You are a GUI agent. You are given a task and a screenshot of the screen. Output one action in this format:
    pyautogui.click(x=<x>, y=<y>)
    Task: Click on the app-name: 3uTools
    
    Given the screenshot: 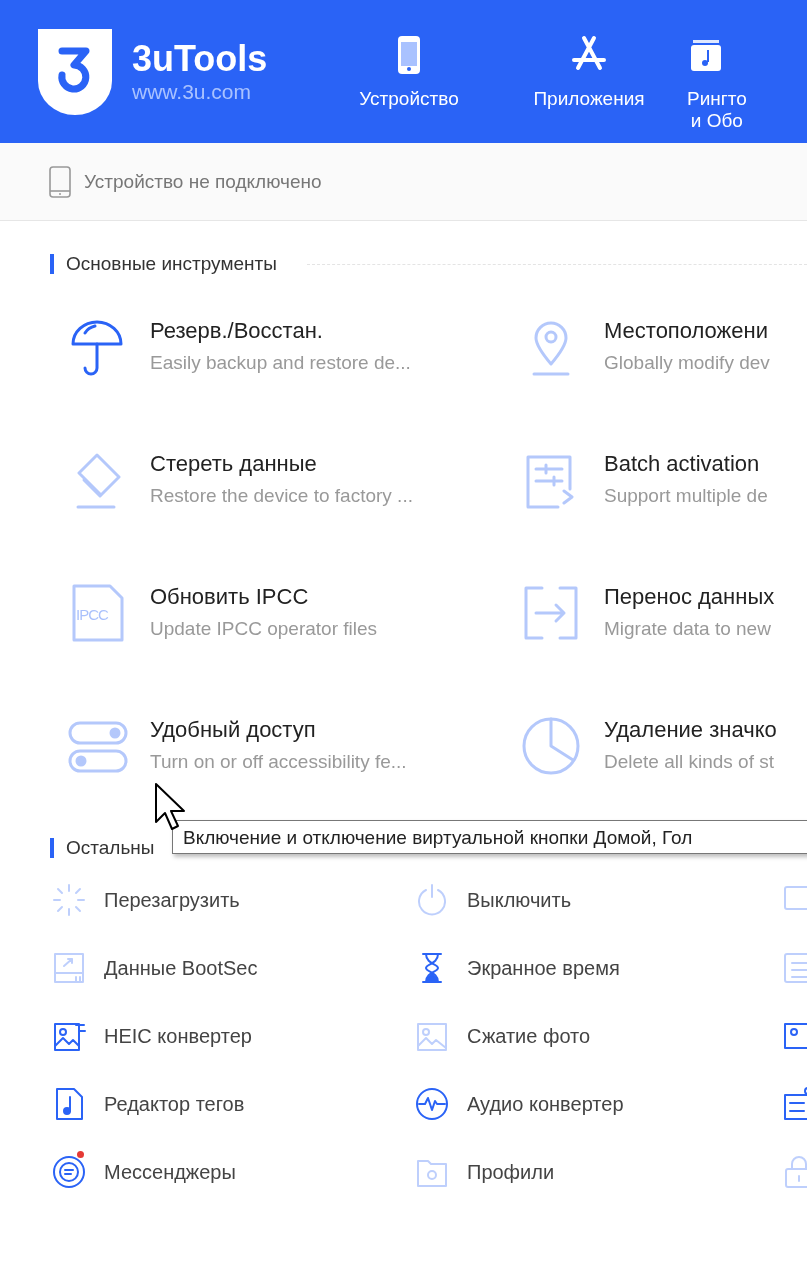 What is the action you would take?
    pyautogui.click(x=200, y=58)
    